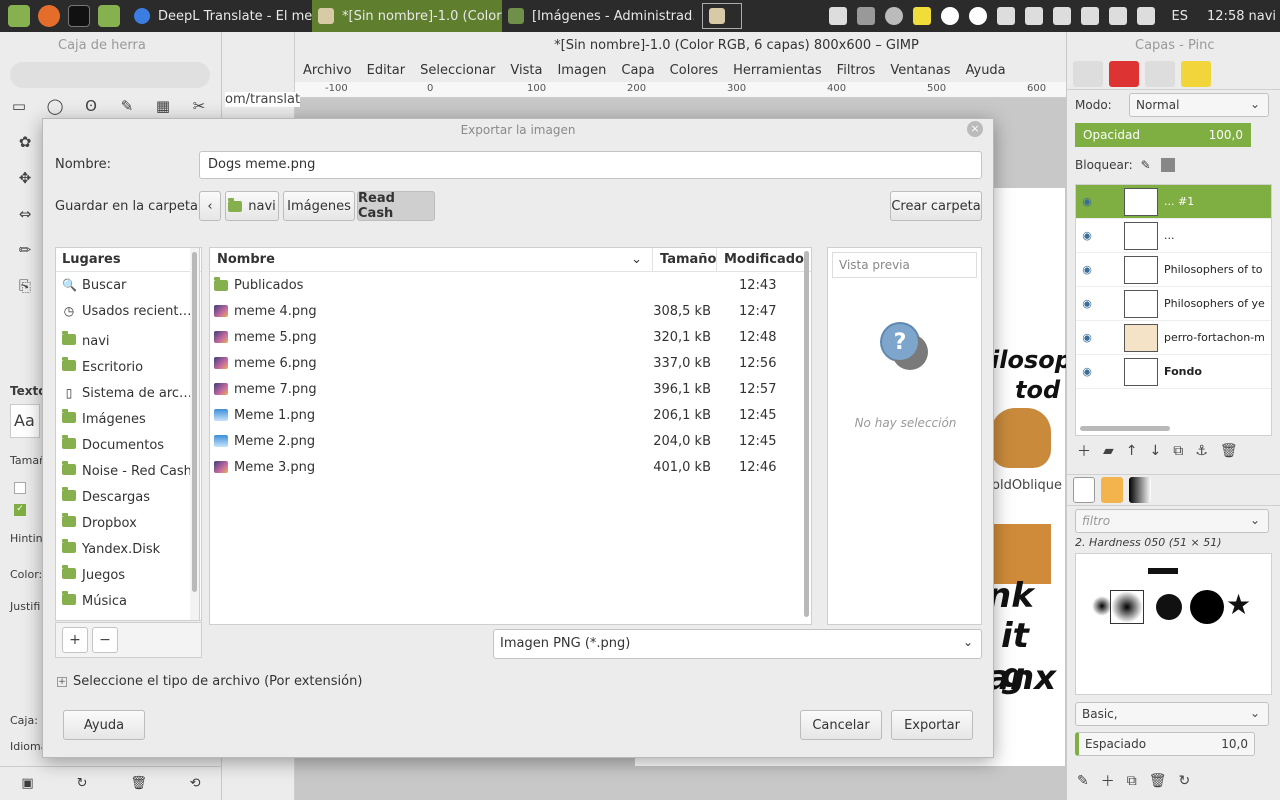  I want to click on places-scrollbar, so click(195, 434).